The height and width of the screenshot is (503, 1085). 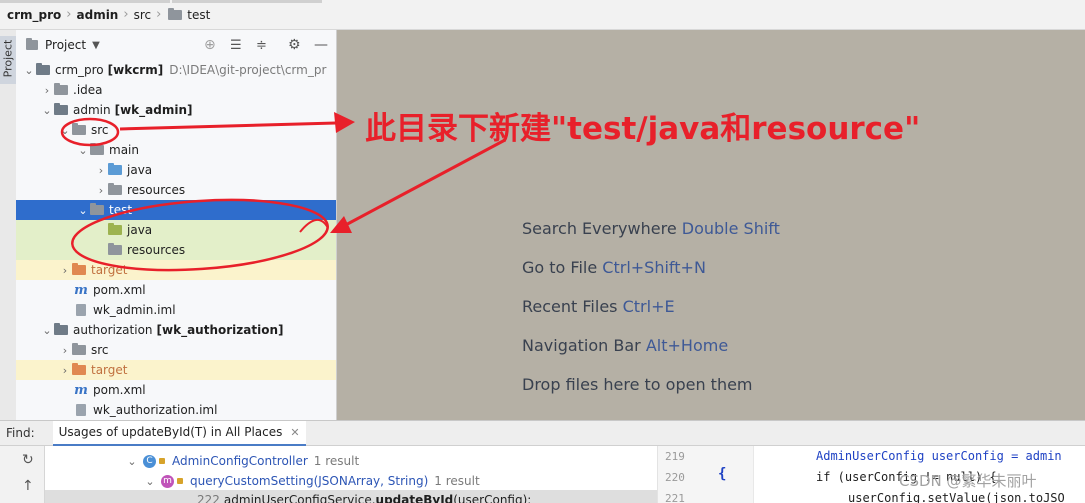 I want to click on breadcrumb-item-test: test, so click(x=198, y=17).